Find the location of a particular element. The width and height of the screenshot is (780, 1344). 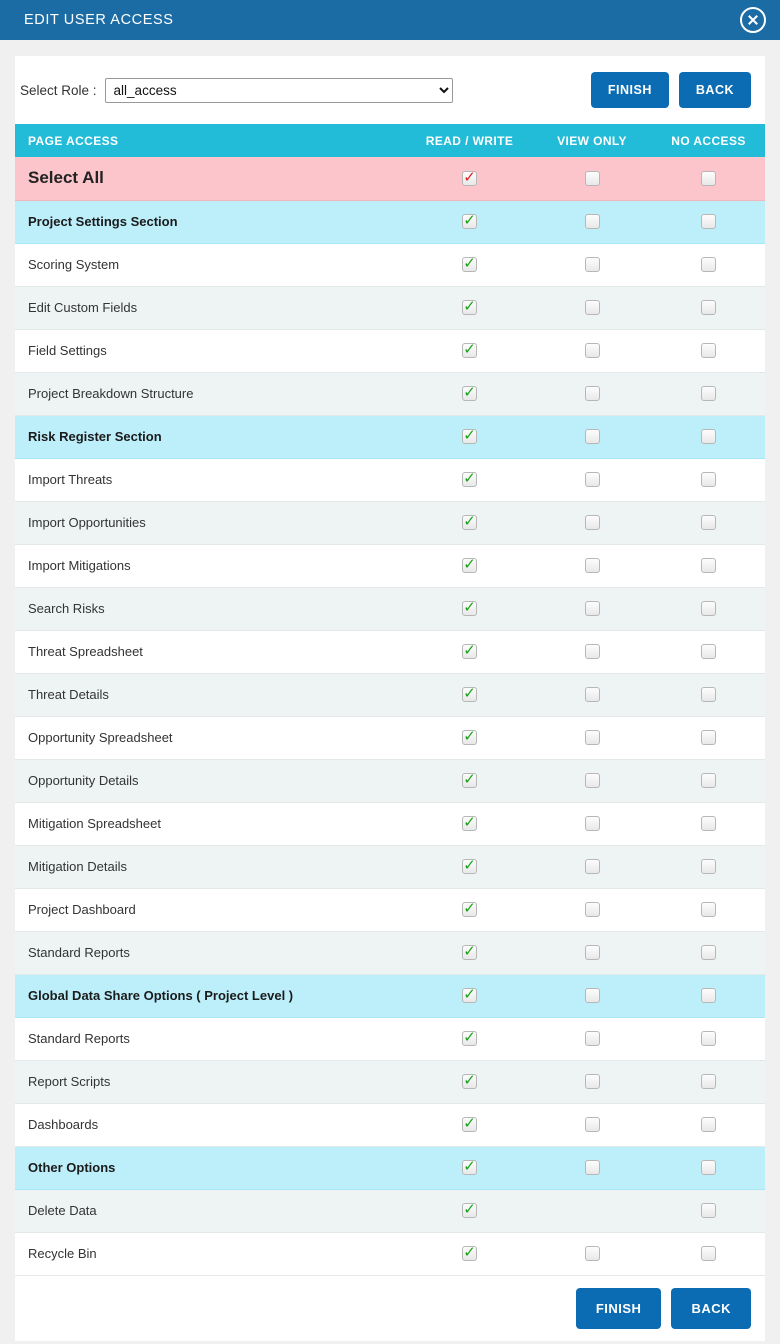

table-row: Project Breakdown Structure is located at coordinates (390, 394).